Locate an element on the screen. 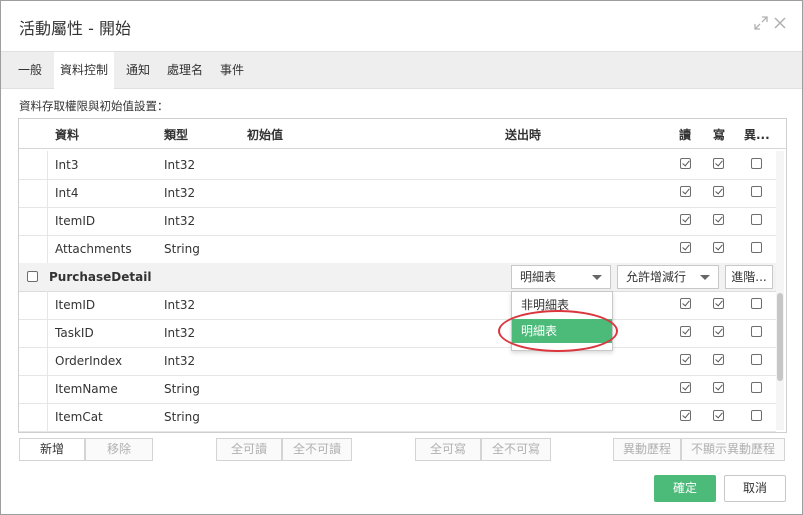  ok-button: 確定 is located at coordinates (685, 488).